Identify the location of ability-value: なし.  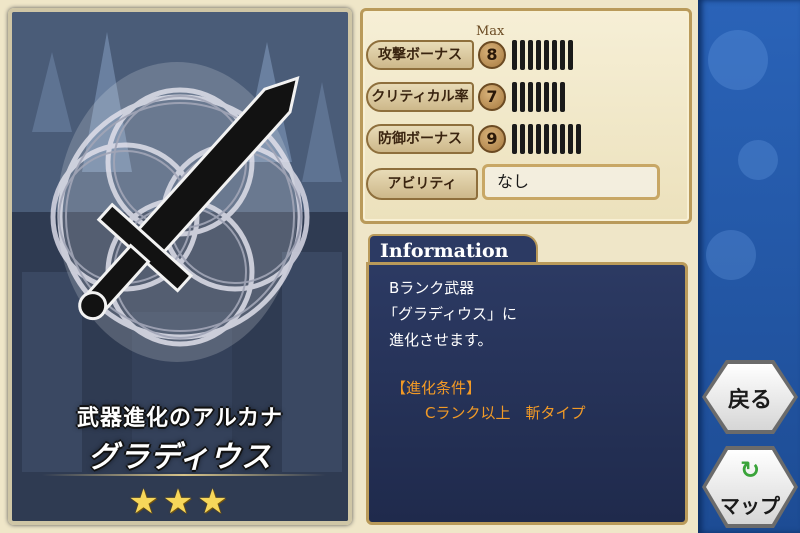
(571, 182).